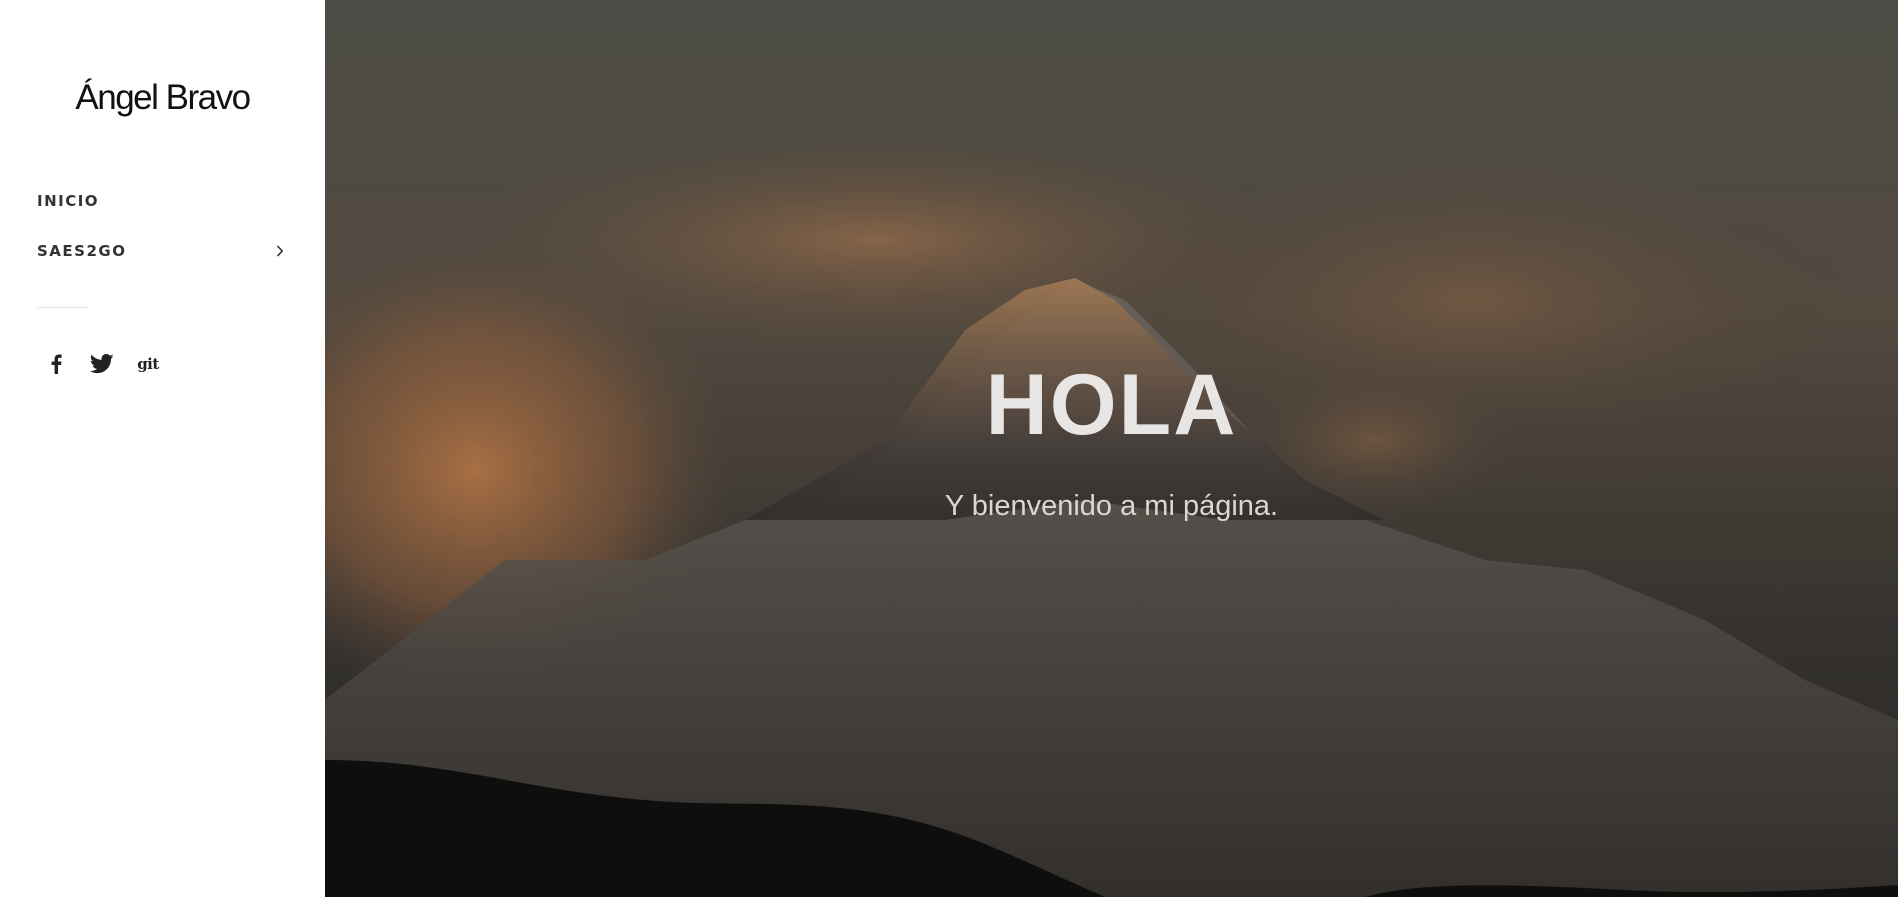 This screenshot has width=1898, height=897. What do you see at coordinates (162, 98) in the screenshot?
I see `site-logo: Ángel Bravo` at bounding box center [162, 98].